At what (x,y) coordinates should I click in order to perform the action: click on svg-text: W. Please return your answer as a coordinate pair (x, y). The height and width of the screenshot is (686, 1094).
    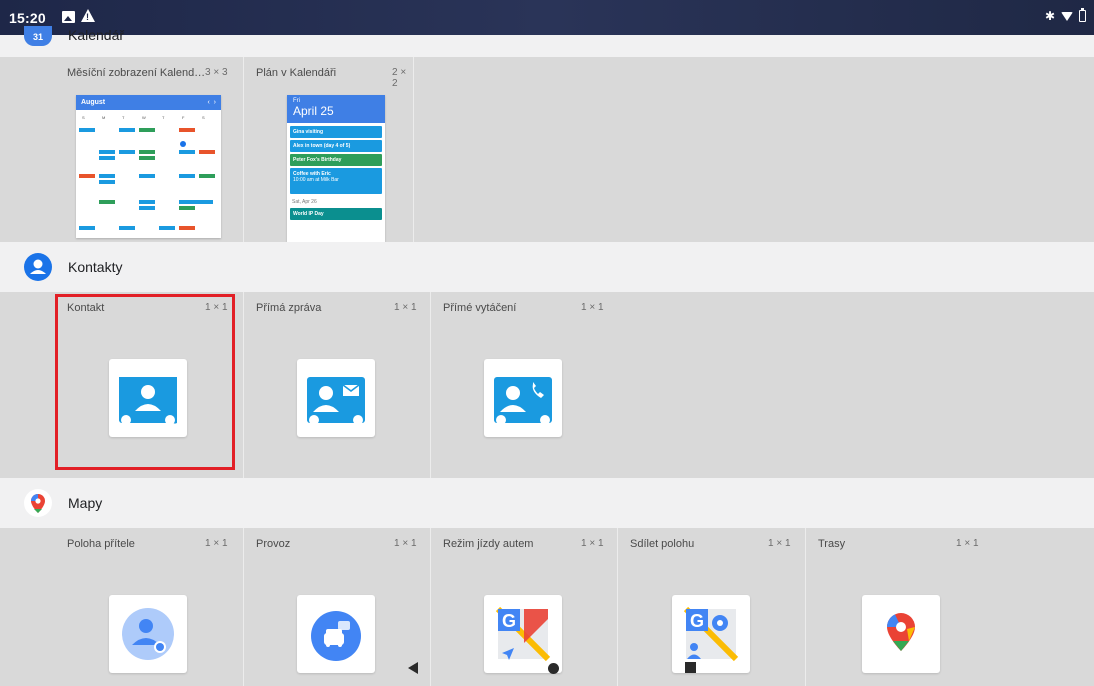
    Looking at the image, I should click on (144, 117).